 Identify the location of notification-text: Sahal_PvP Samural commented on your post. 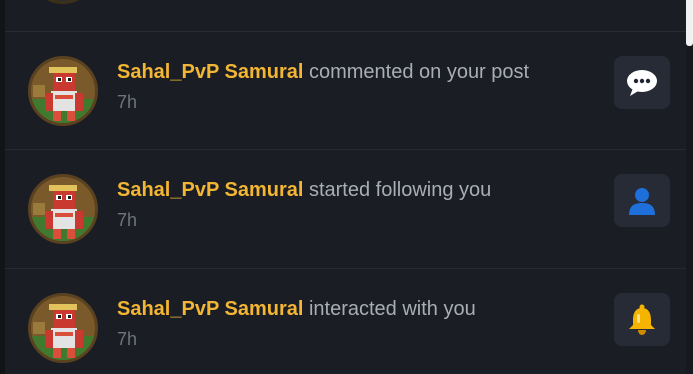
(356, 72).